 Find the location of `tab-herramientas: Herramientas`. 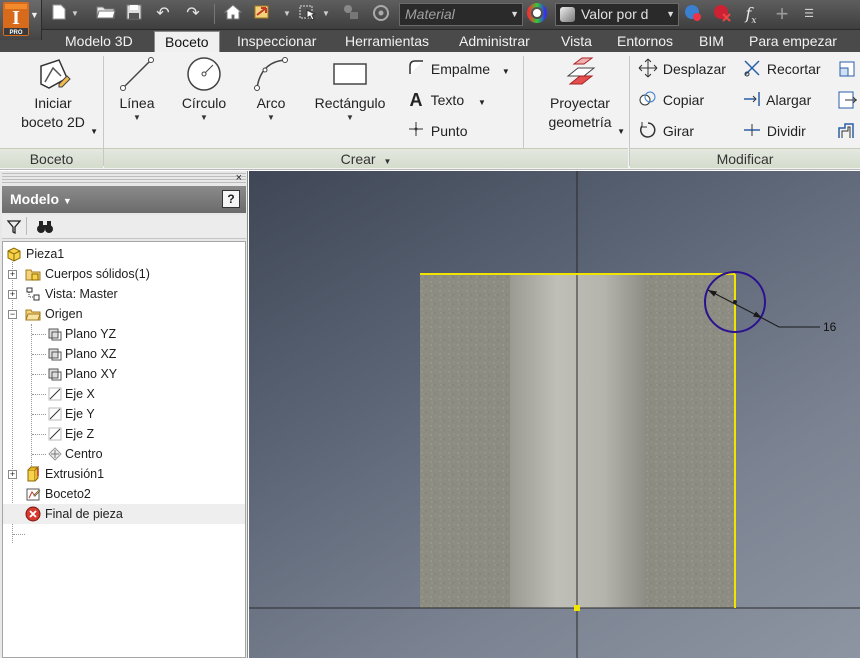

tab-herramientas: Herramientas is located at coordinates (387, 41).